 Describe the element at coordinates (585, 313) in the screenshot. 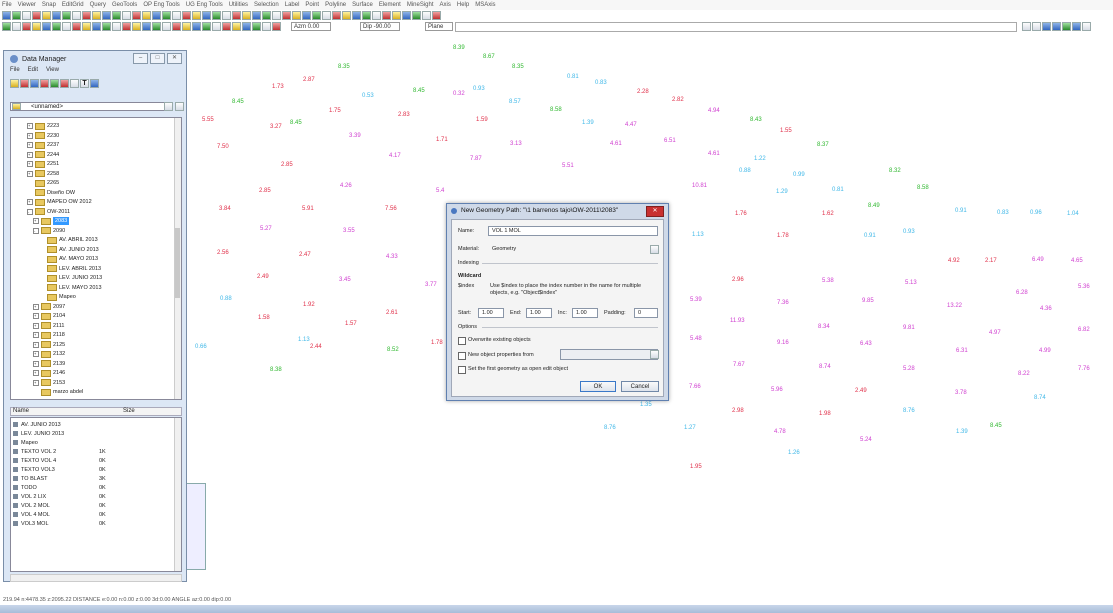

I see `inc-input: 1.00` at that location.